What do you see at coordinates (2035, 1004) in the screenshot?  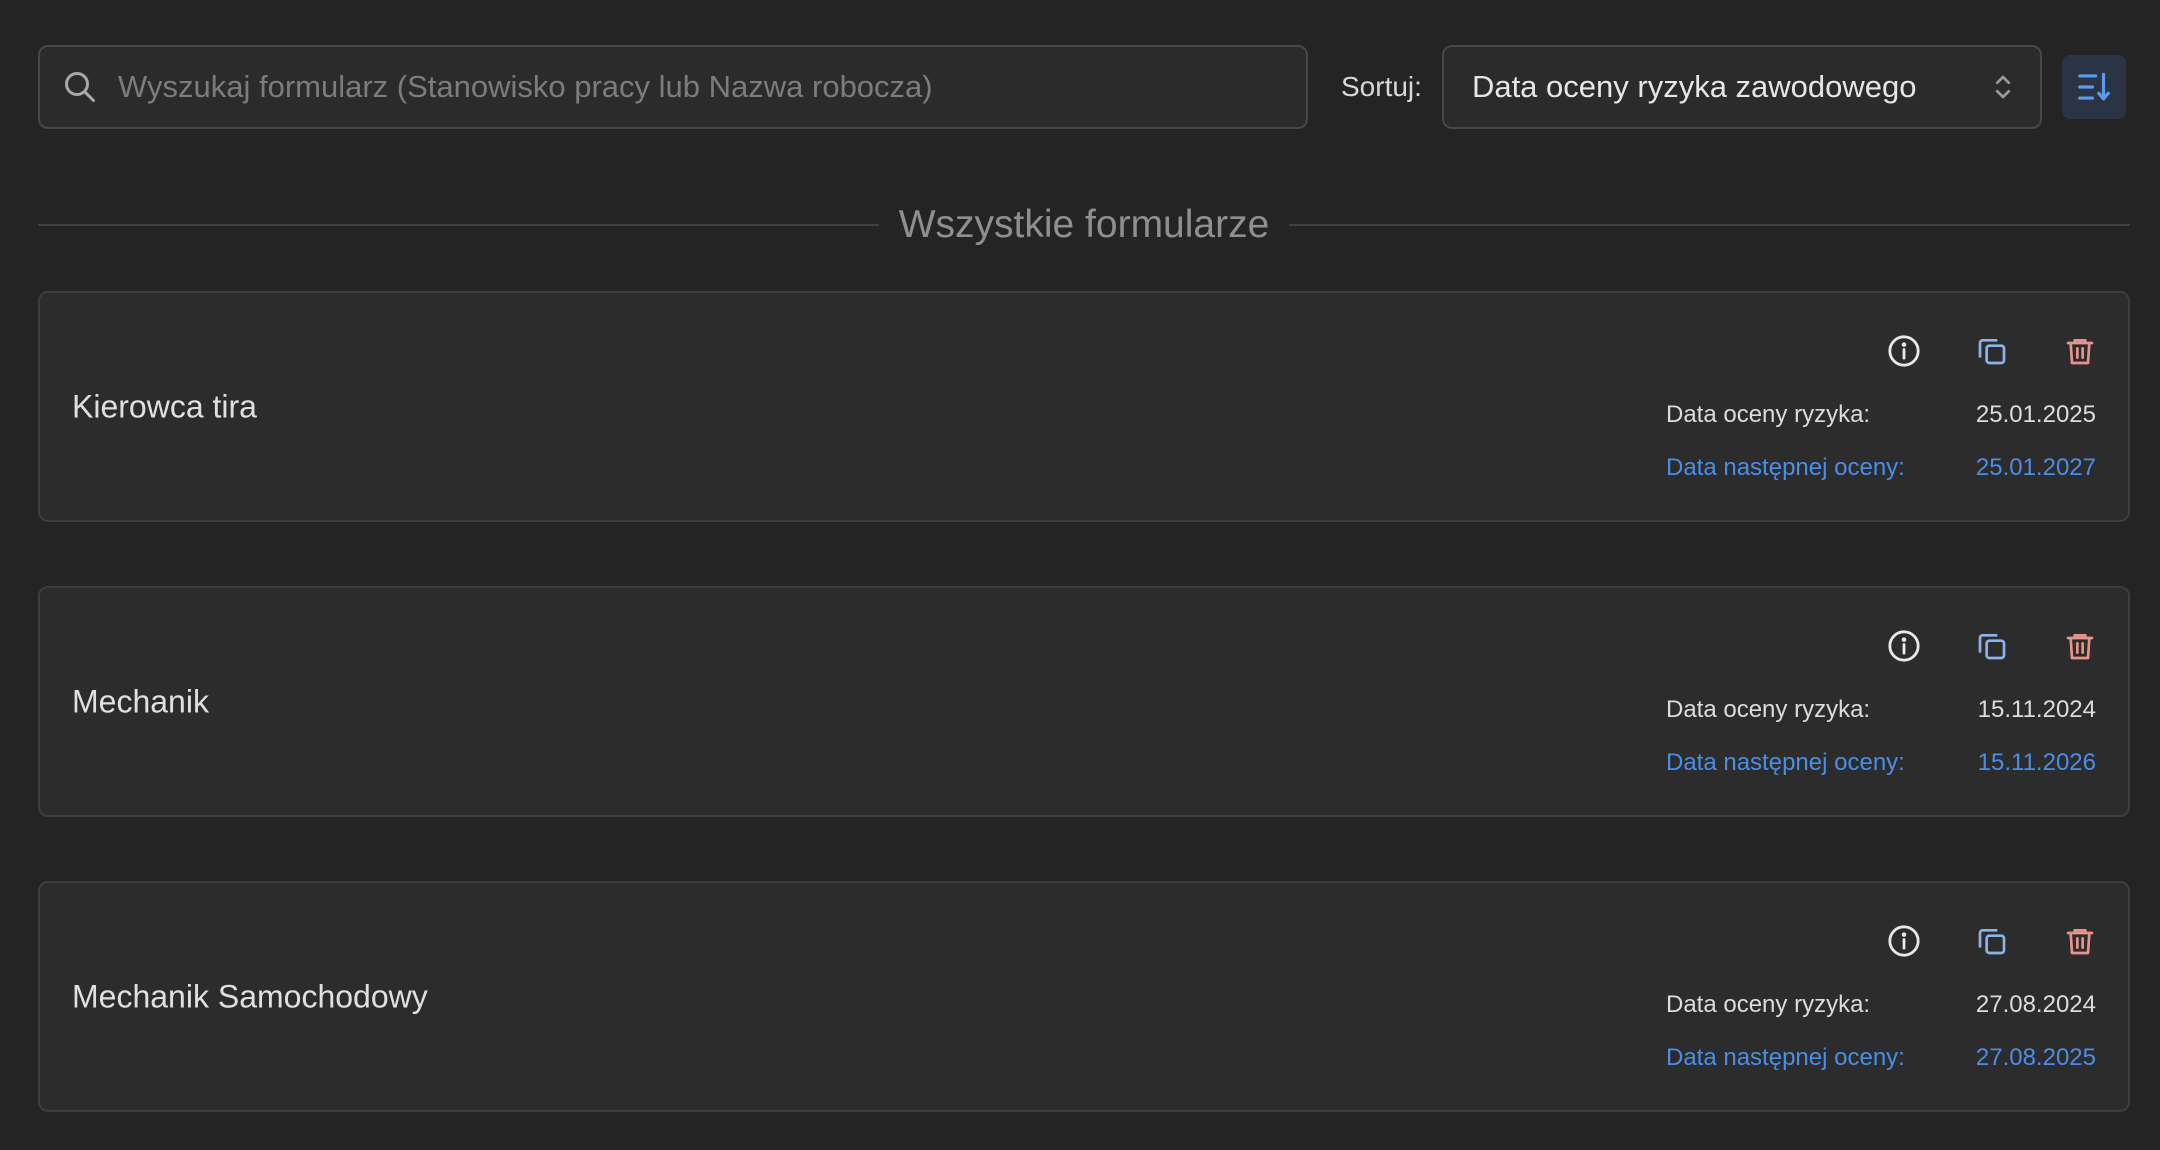 I see `risk-date-value: 27.08.2024` at bounding box center [2035, 1004].